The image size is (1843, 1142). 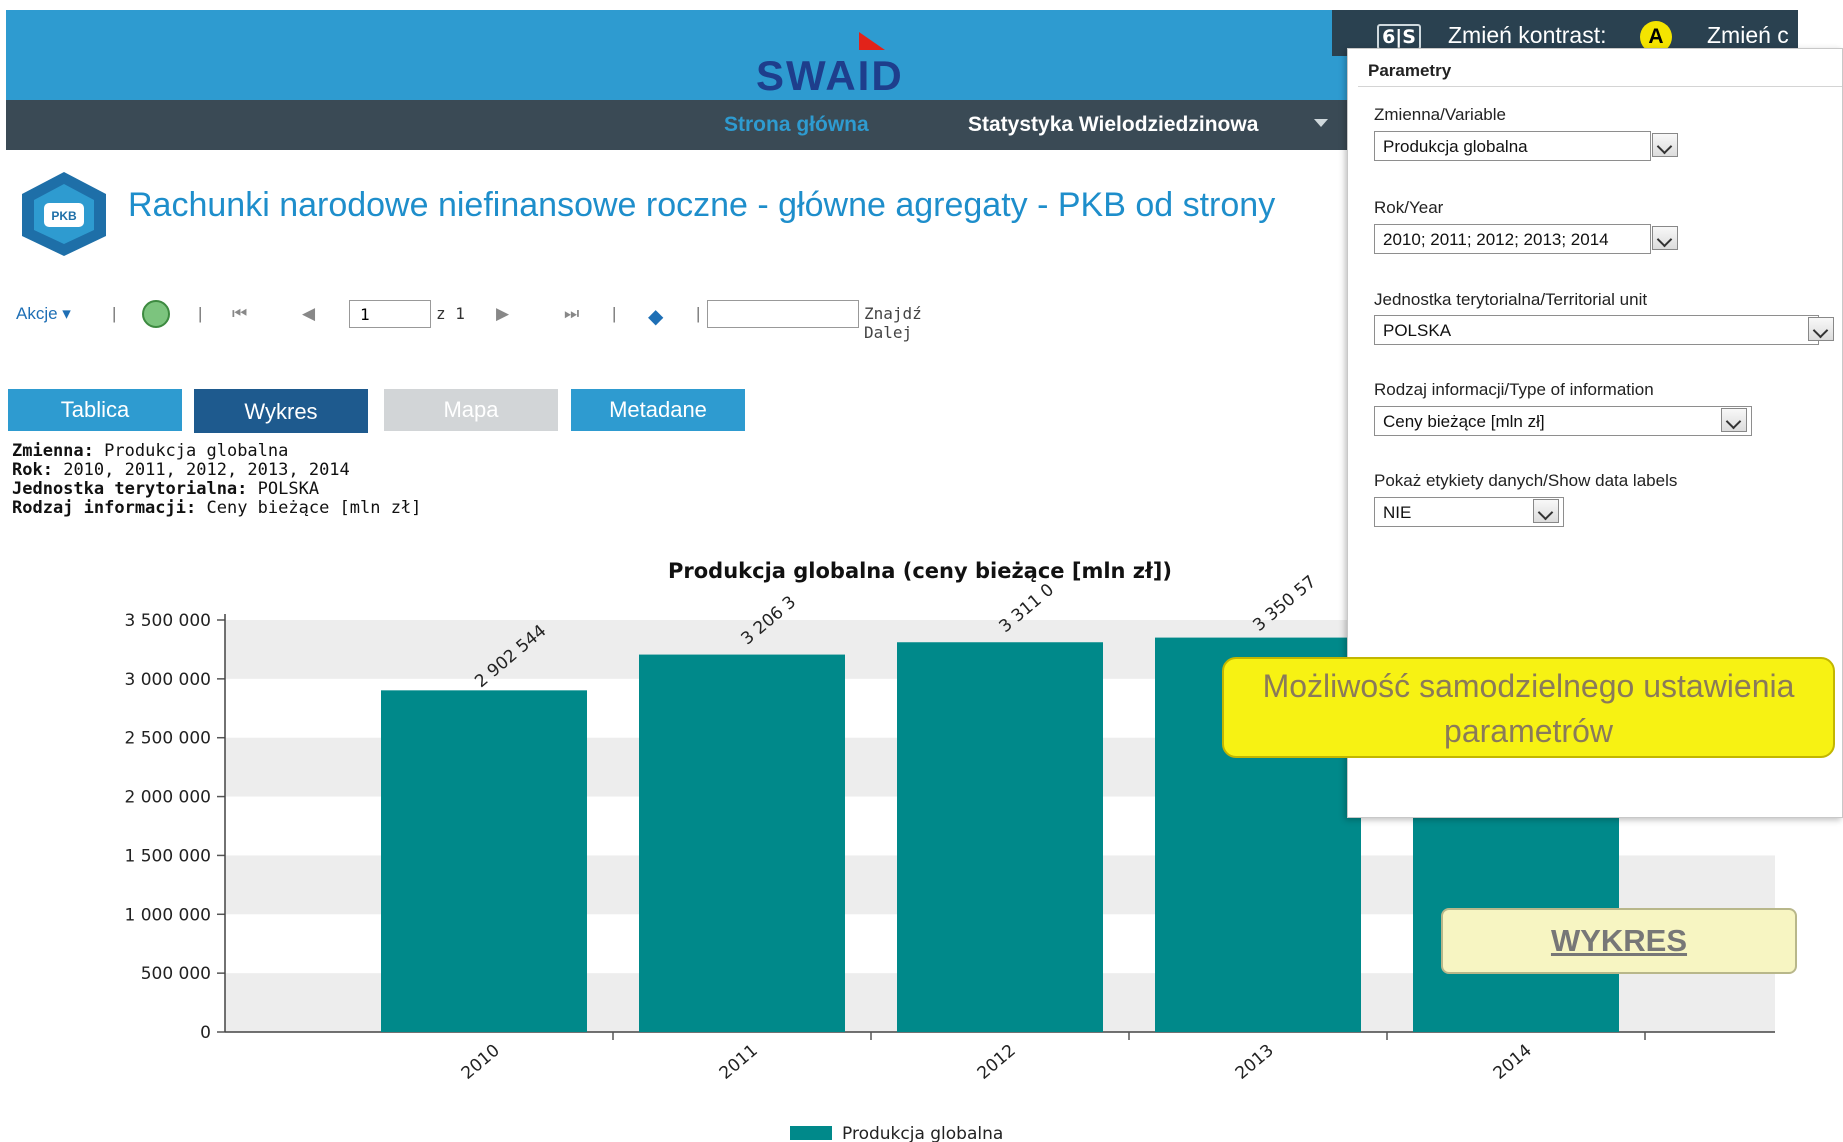 What do you see at coordinates (1748, 35) in the screenshot?
I see `change-font-link: Zmień c` at bounding box center [1748, 35].